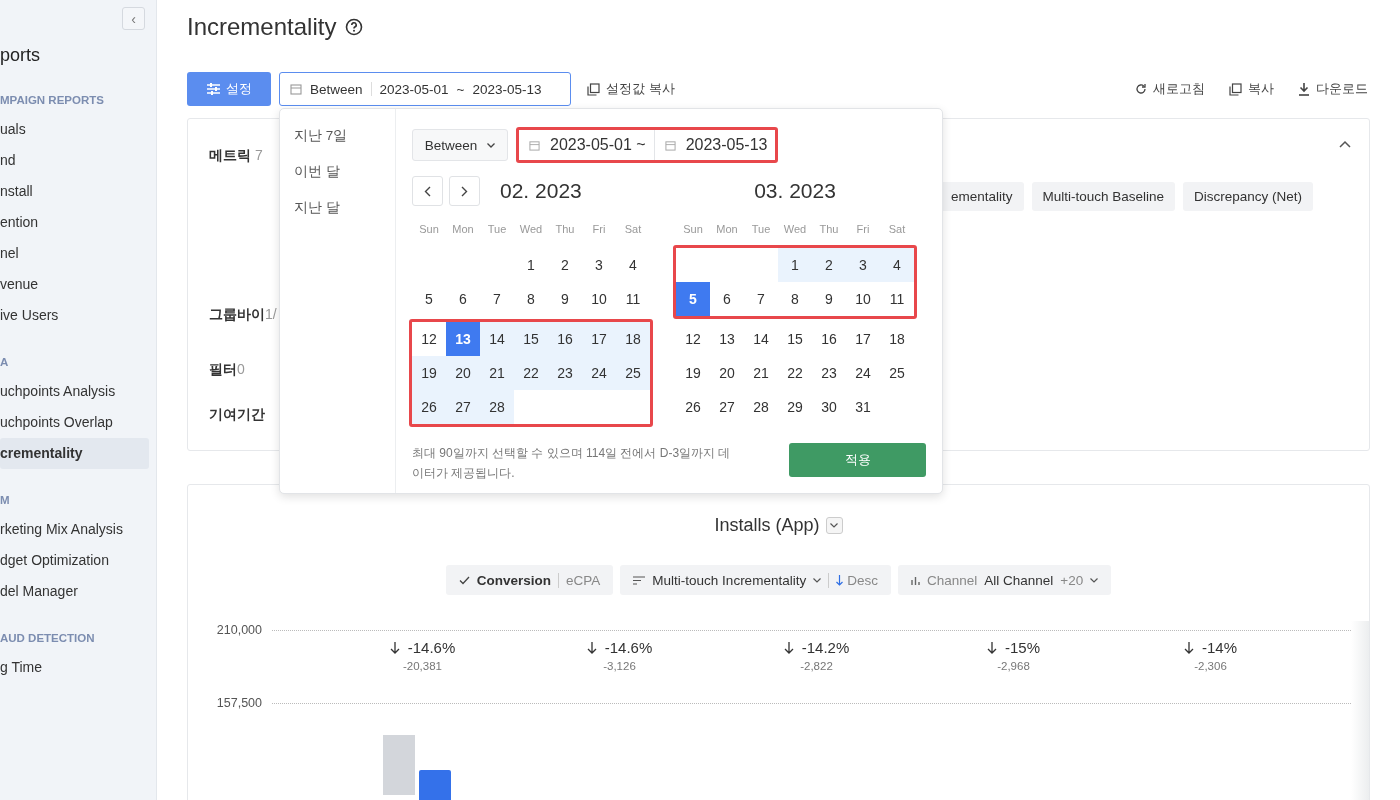  I want to click on sidebar-item: del Manager, so click(74, 591).